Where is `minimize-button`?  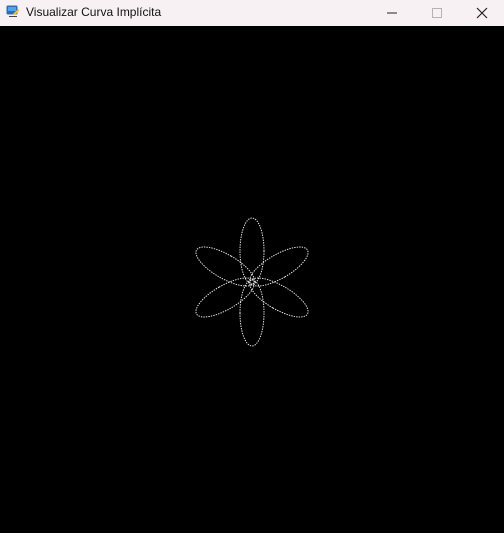 minimize-button is located at coordinates (391, 13).